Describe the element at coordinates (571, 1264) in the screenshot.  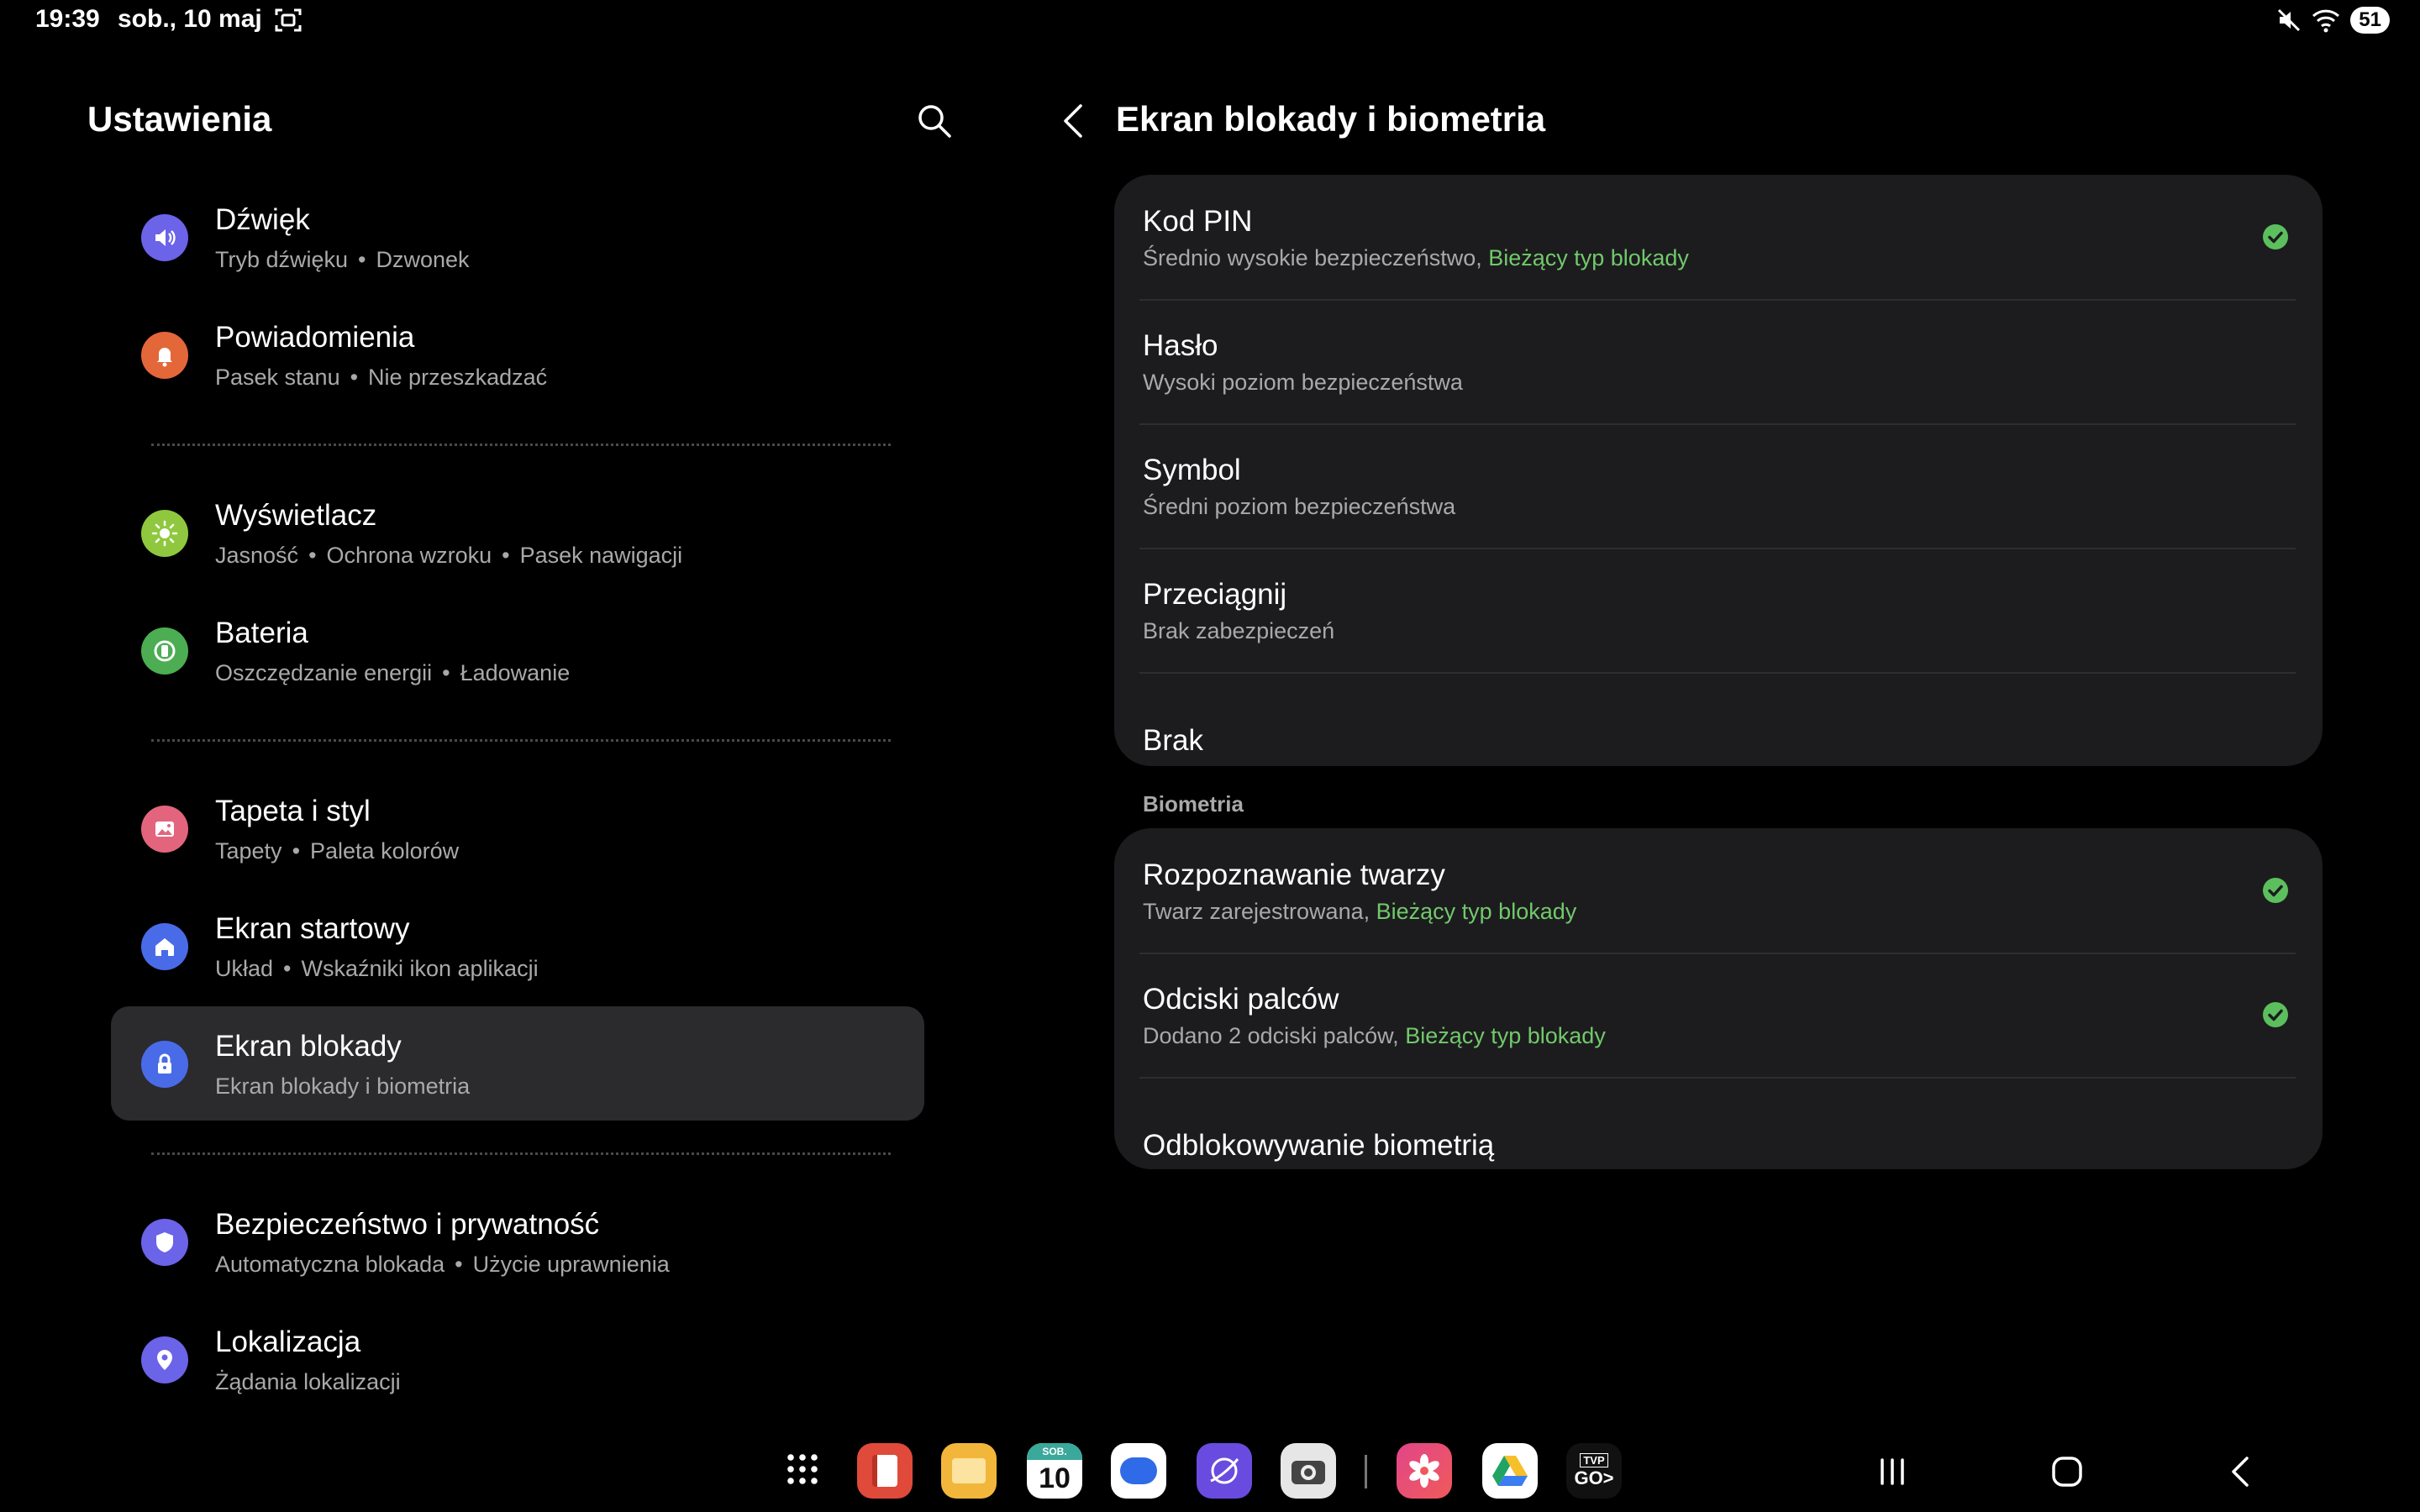
I see `menu-item-subtitle-part: Użycie uprawnienia` at that location.